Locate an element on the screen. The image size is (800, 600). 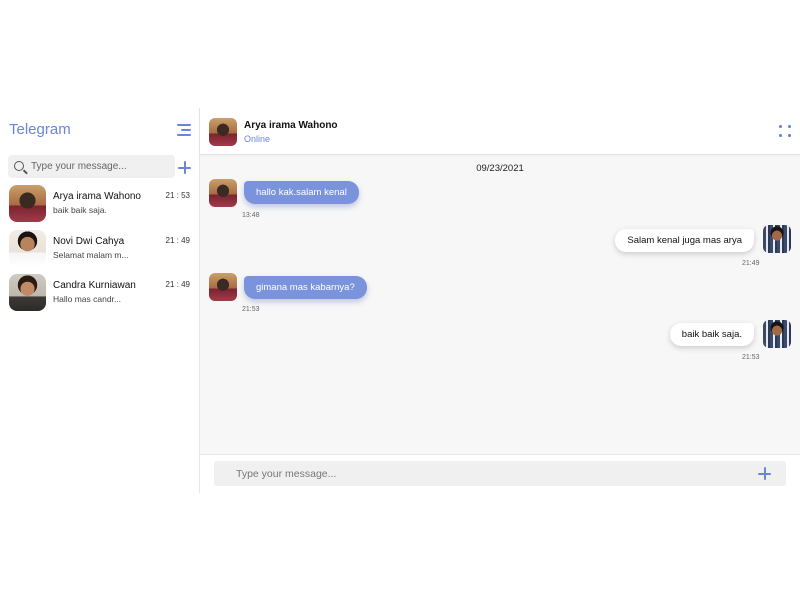
chat-name: Novi Dwi Cahya is located at coordinates (89, 241).